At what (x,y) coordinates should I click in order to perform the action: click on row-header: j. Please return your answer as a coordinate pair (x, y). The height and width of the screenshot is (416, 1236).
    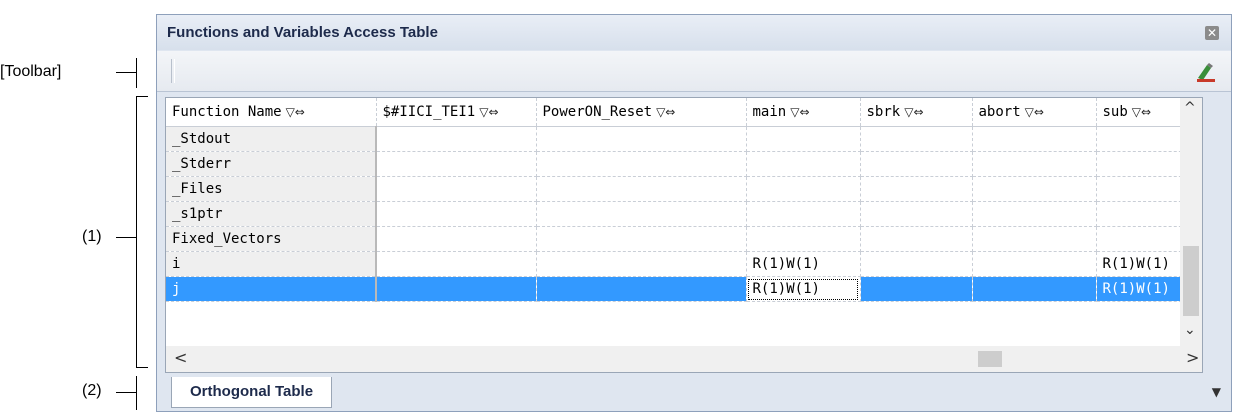
    Looking at the image, I should click on (271, 289).